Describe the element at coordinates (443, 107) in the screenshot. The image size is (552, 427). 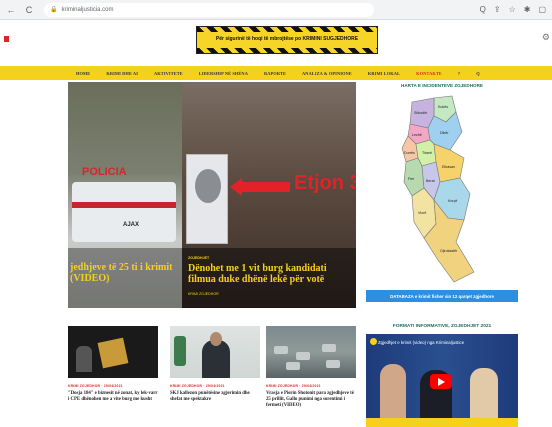
I see `map-label-kukes: Kukës` at that location.